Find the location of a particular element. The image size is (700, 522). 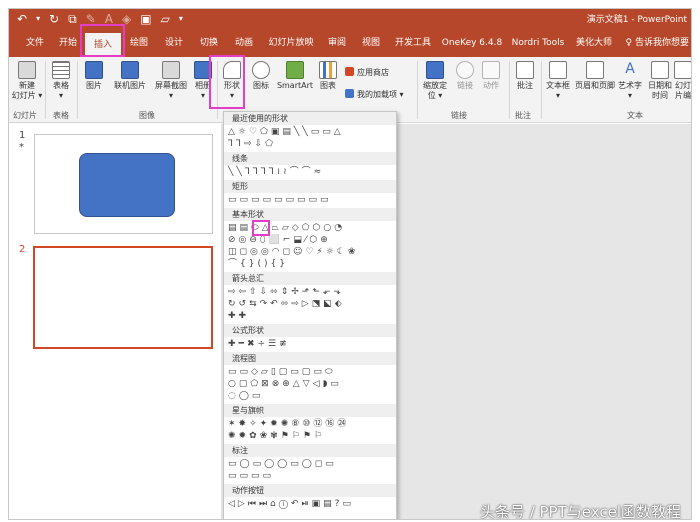

start-from-beginning-icon: ⧉ is located at coordinates (72, 19).